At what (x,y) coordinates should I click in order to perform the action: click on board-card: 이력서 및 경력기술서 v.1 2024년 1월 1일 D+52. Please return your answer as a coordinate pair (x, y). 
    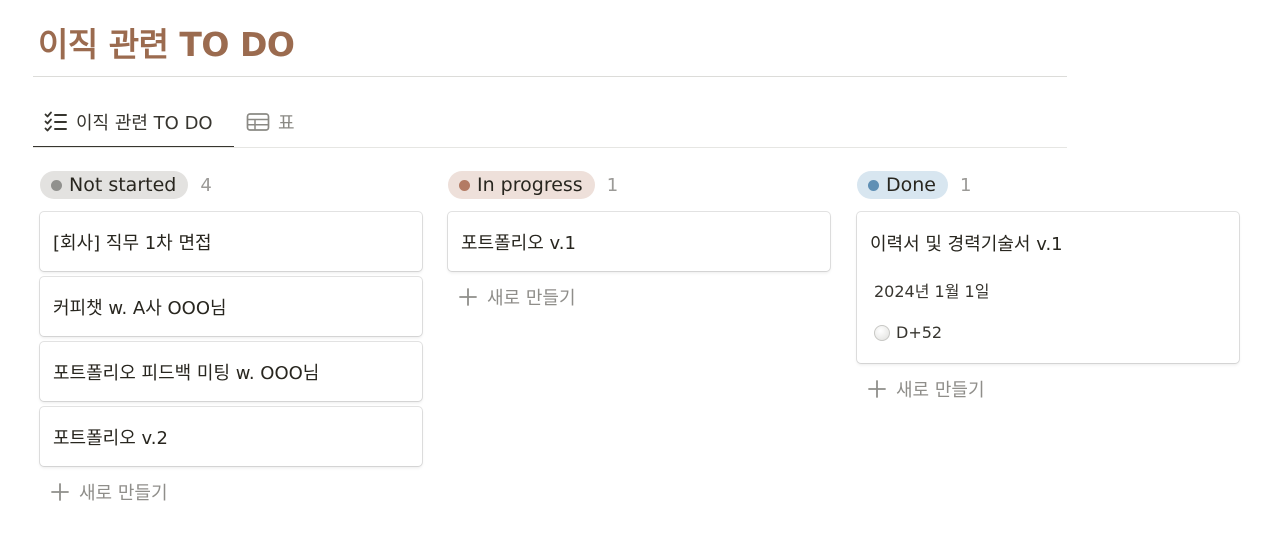
    Looking at the image, I should click on (1048, 287).